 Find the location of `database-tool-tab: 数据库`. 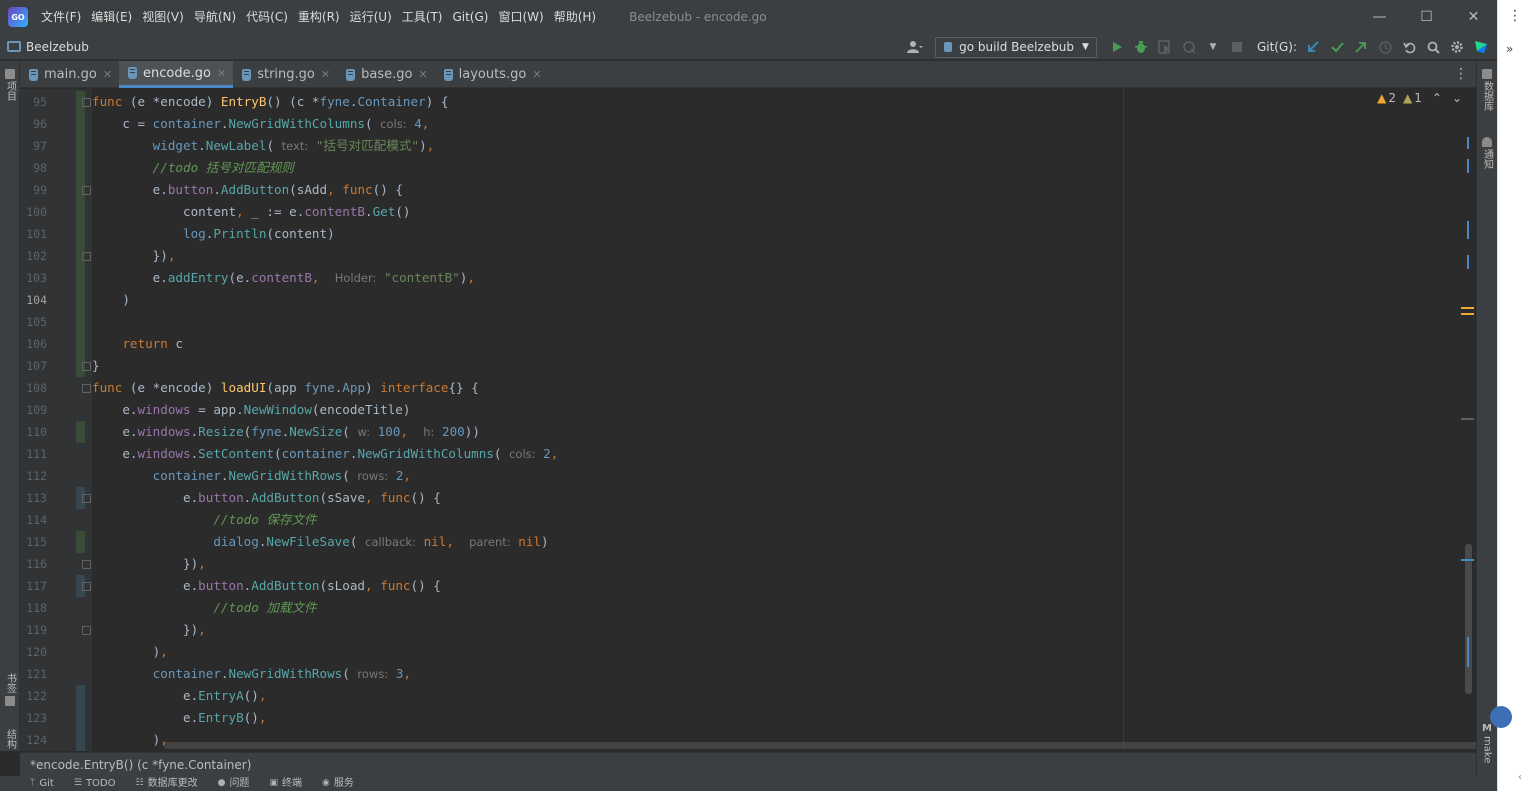

database-tool-tab: 数据库 is located at coordinates (1487, 90).